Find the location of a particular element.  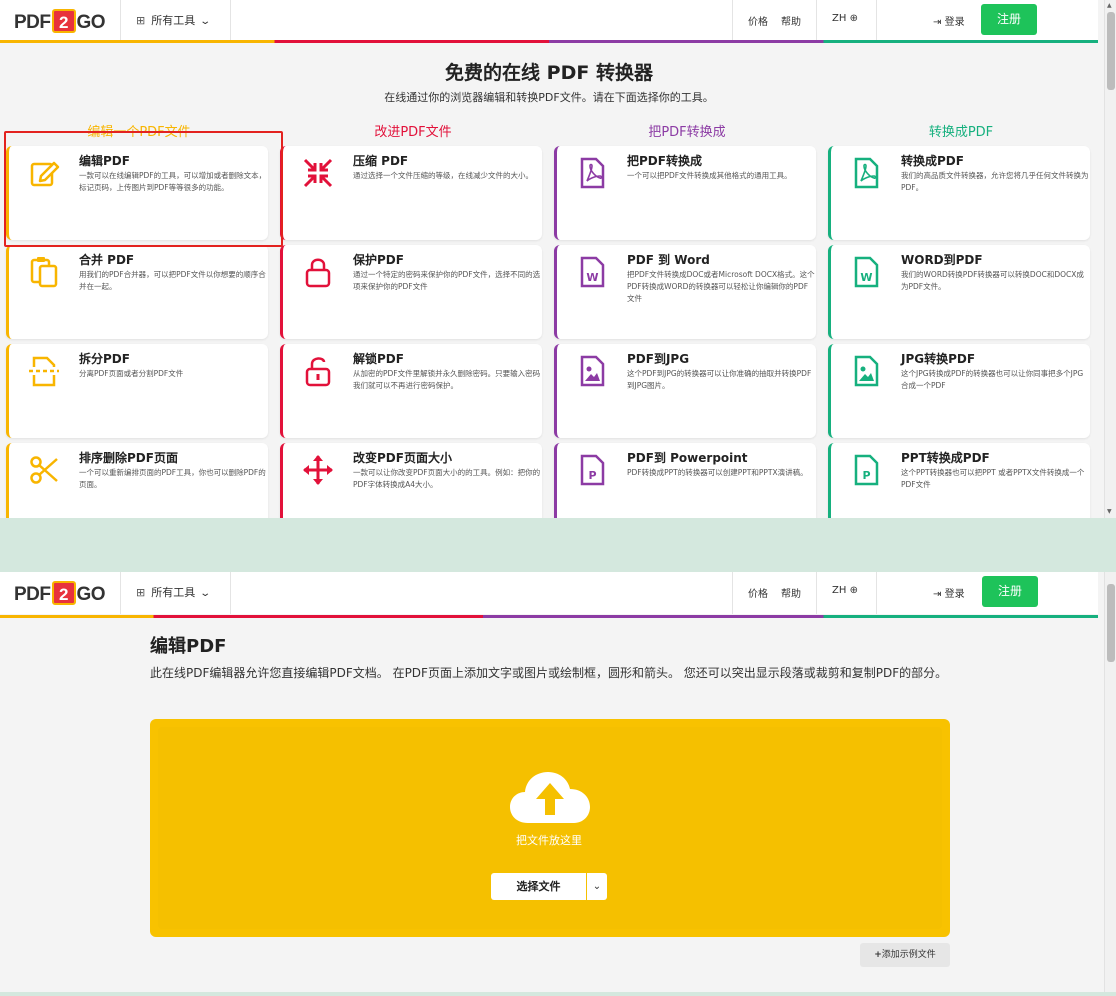

tool-card: 排序删除PDF页面一个可以重新编排页面的PDF工具，你也可以删除PDF的页面。 is located at coordinates (137, 480).